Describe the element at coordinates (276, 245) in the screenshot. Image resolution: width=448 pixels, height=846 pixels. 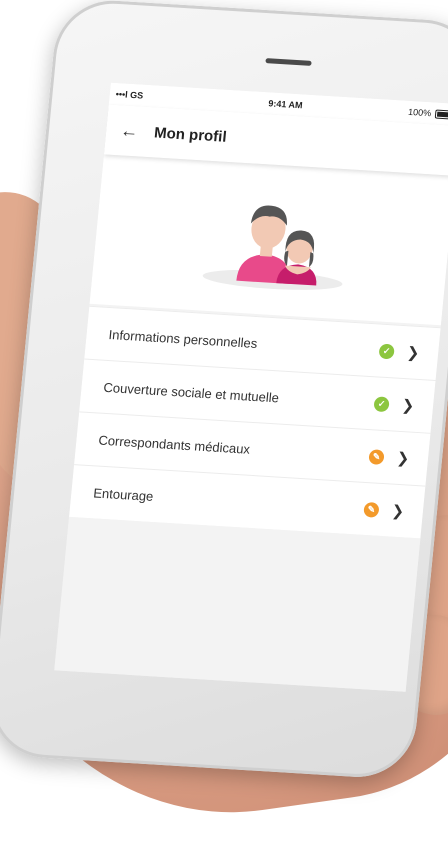
I see `family-avatar-icon` at that location.